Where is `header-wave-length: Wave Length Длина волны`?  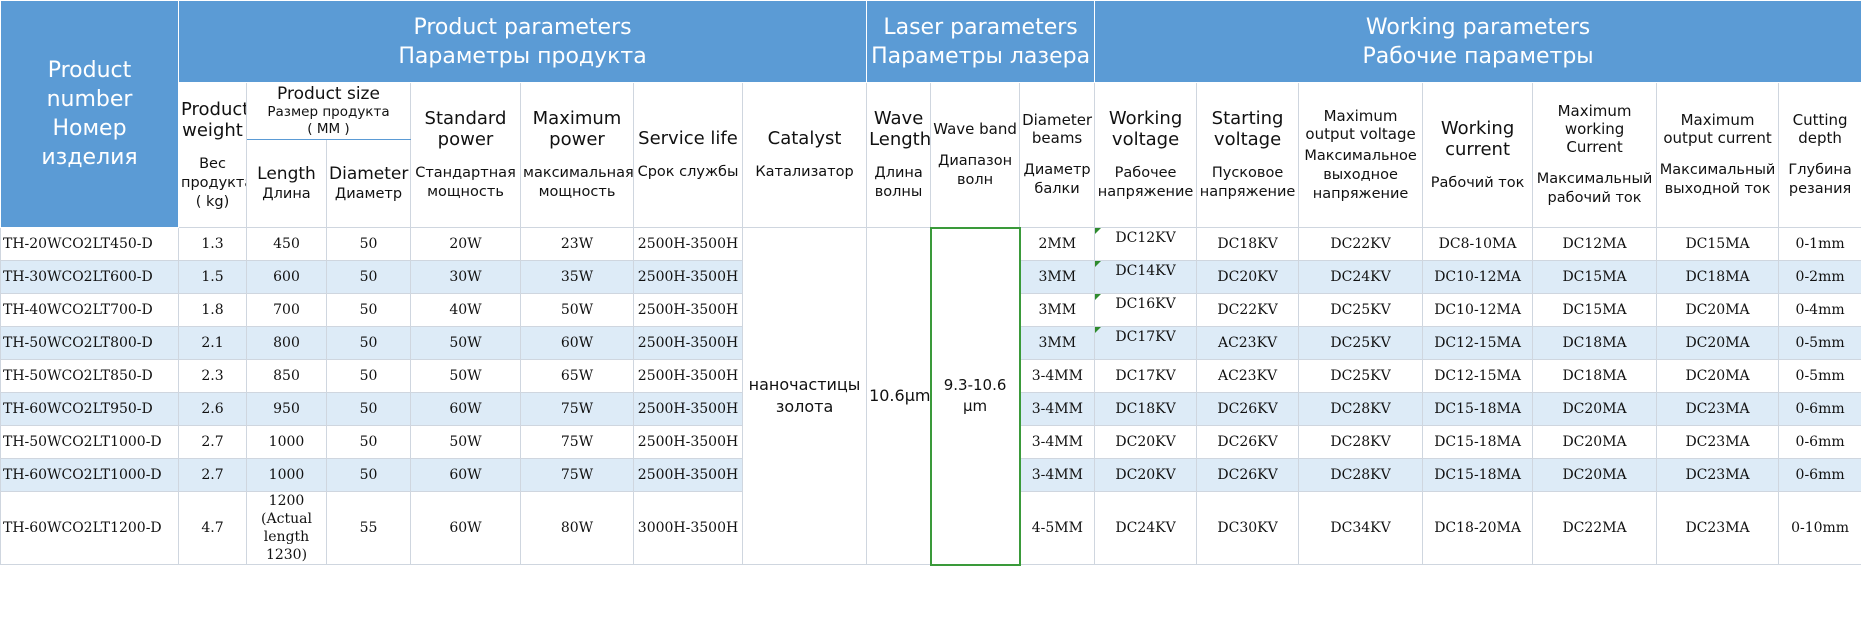 header-wave-length: Wave Length Длина волны is located at coordinates (899, 155).